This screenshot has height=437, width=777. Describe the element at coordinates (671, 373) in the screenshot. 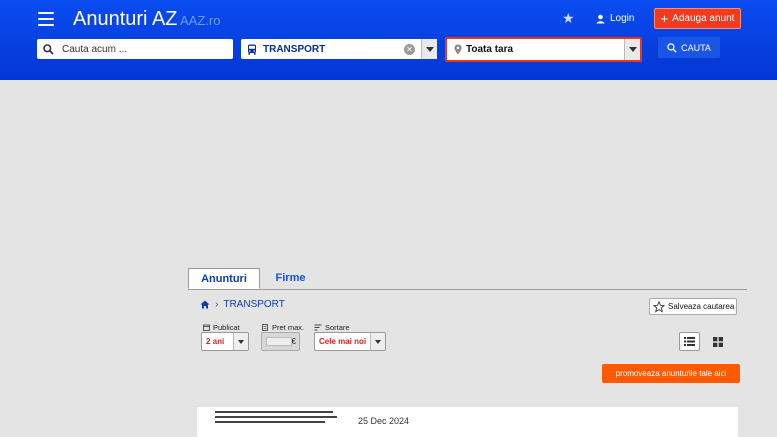

I see `promote-listings-button: promoveaza anunturile tale aici` at that location.